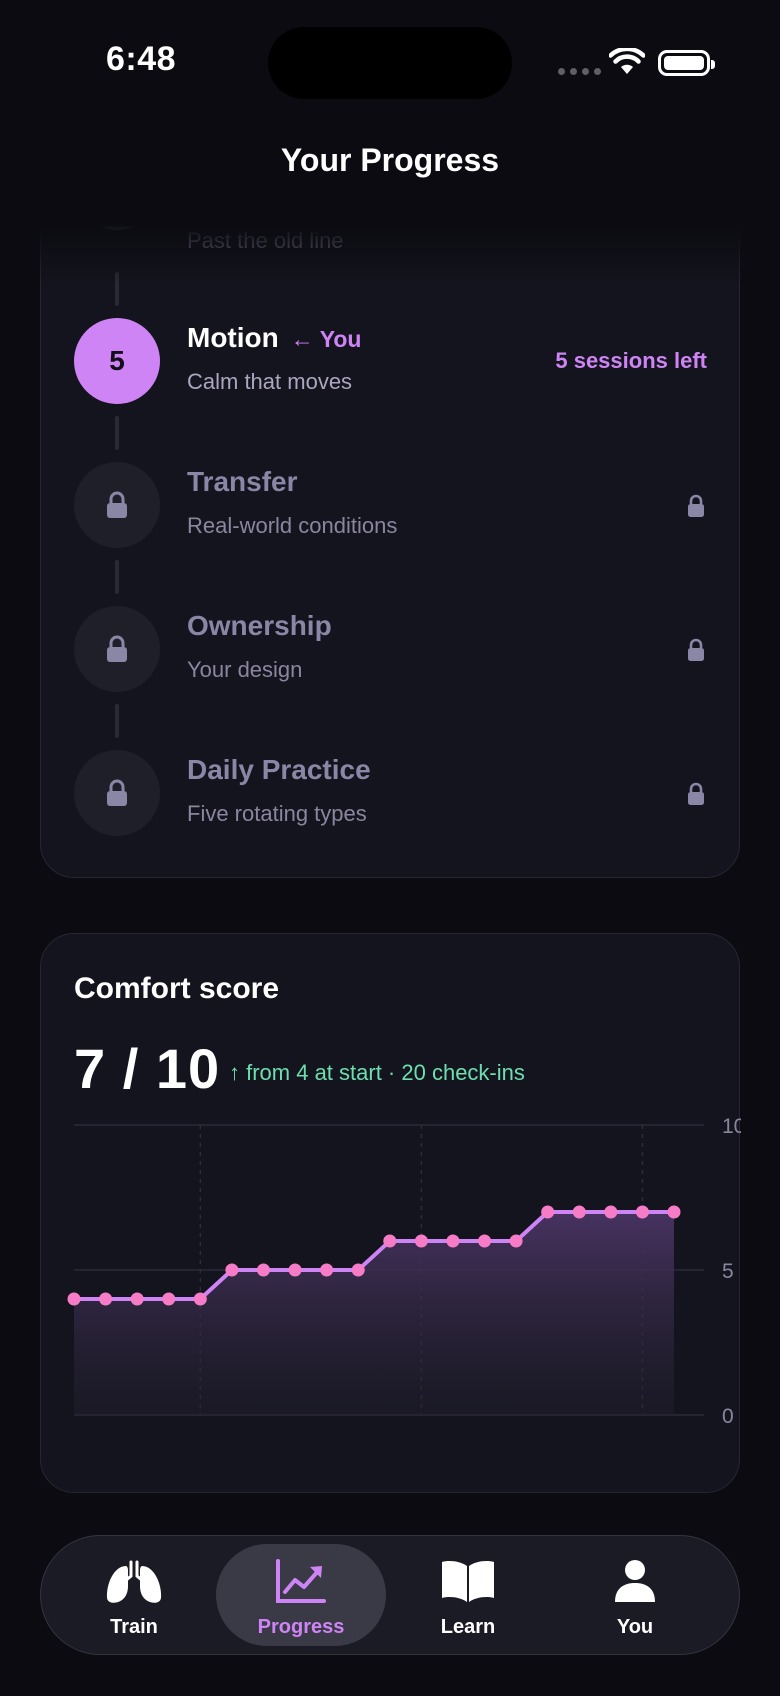 The image size is (780, 1696). I want to click on you-indicator: ← You, so click(326, 339).